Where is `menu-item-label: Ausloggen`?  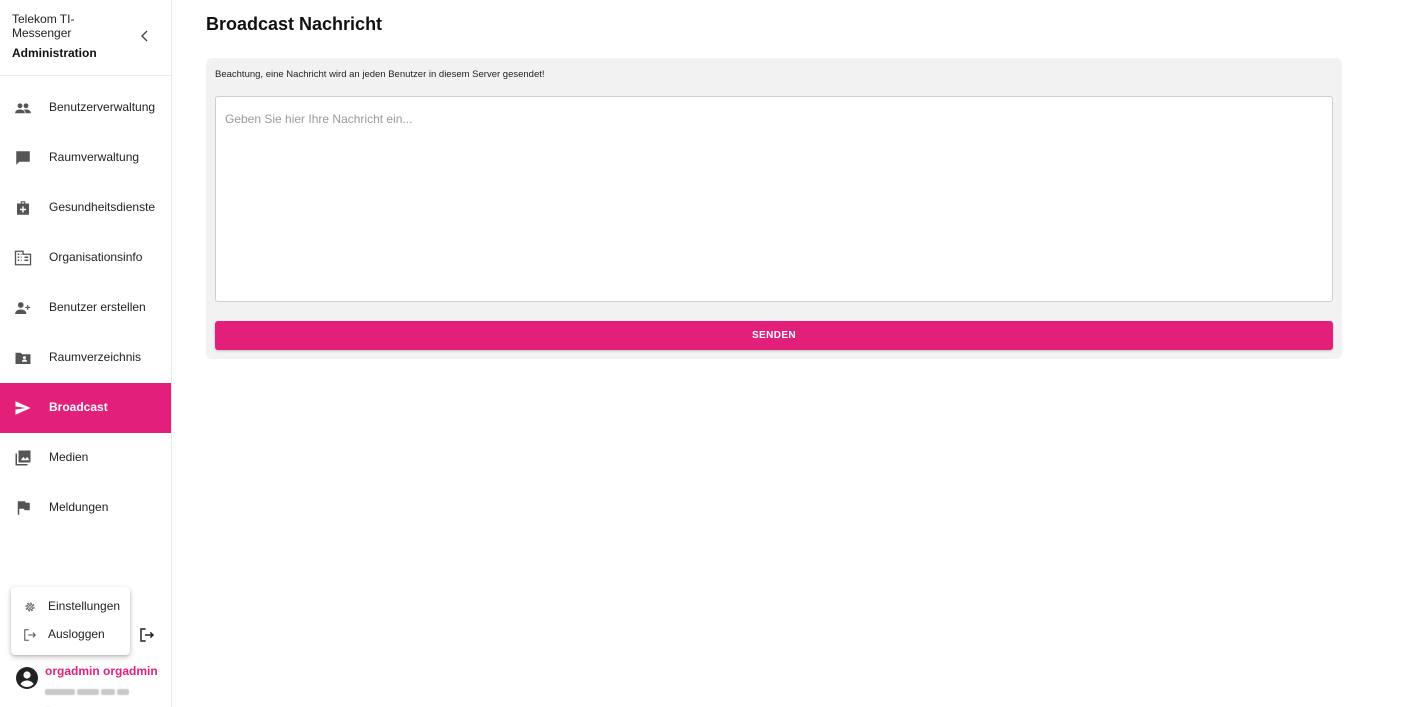 menu-item-label: Ausloggen is located at coordinates (76, 634).